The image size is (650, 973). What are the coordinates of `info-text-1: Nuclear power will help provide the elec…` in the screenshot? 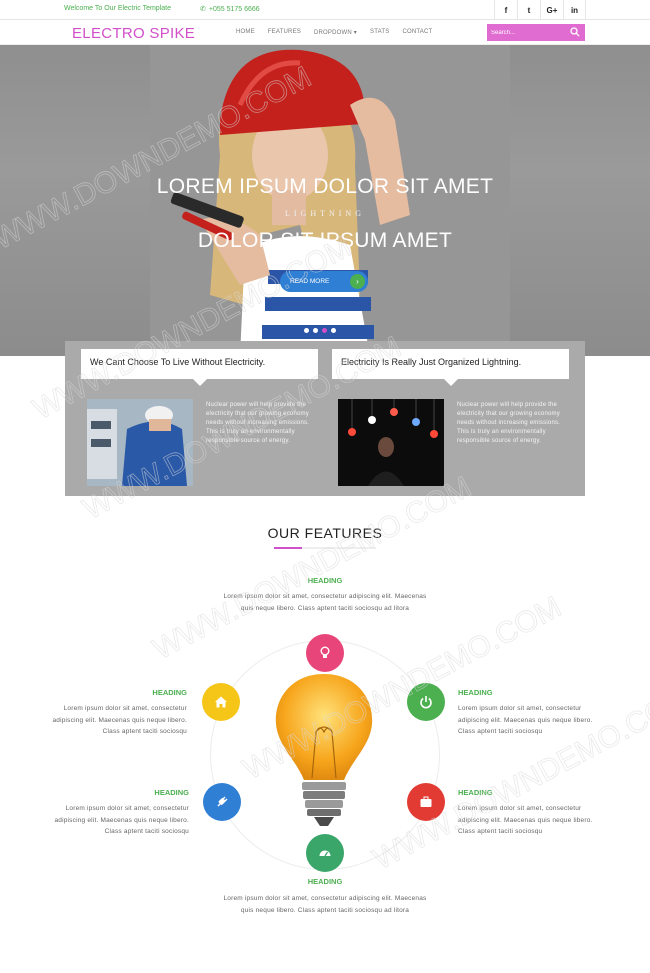 It's located at (258, 423).